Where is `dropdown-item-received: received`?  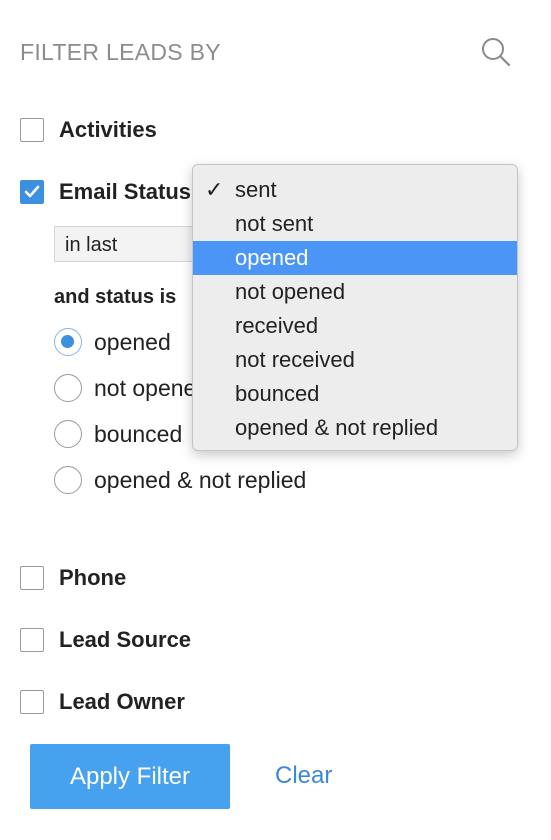
dropdown-item-received: received is located at coordinates (355, 326).